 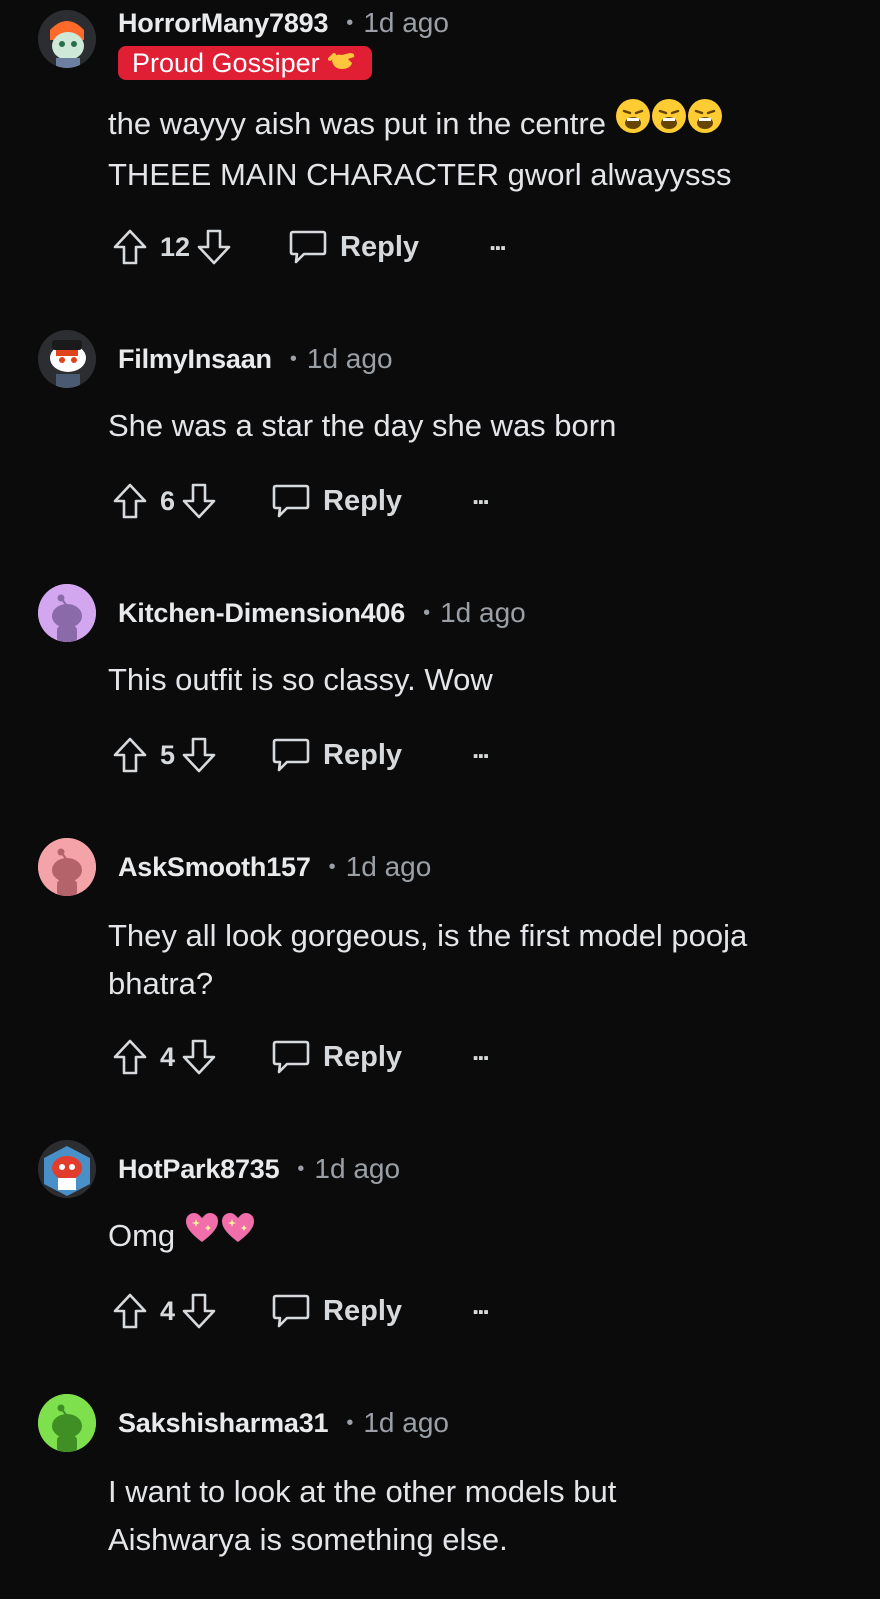 I want to click on comment-text-line: Aishwarya is something else., so click(x=308, y=1539).